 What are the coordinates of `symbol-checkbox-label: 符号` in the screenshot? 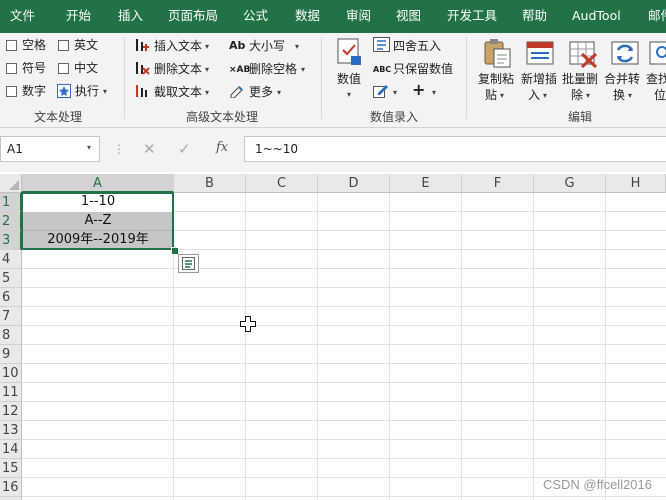 It's located at (34, 68).